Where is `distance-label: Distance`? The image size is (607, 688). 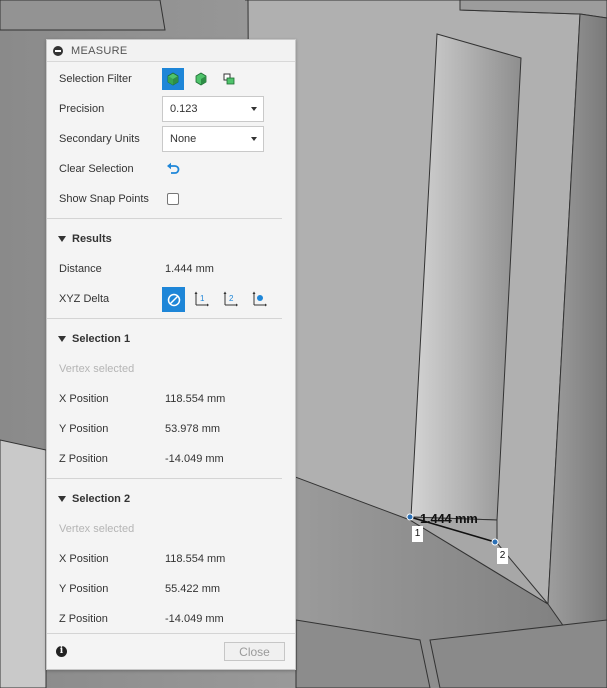 distance-label: Distance is located at coordinates (80, 269).